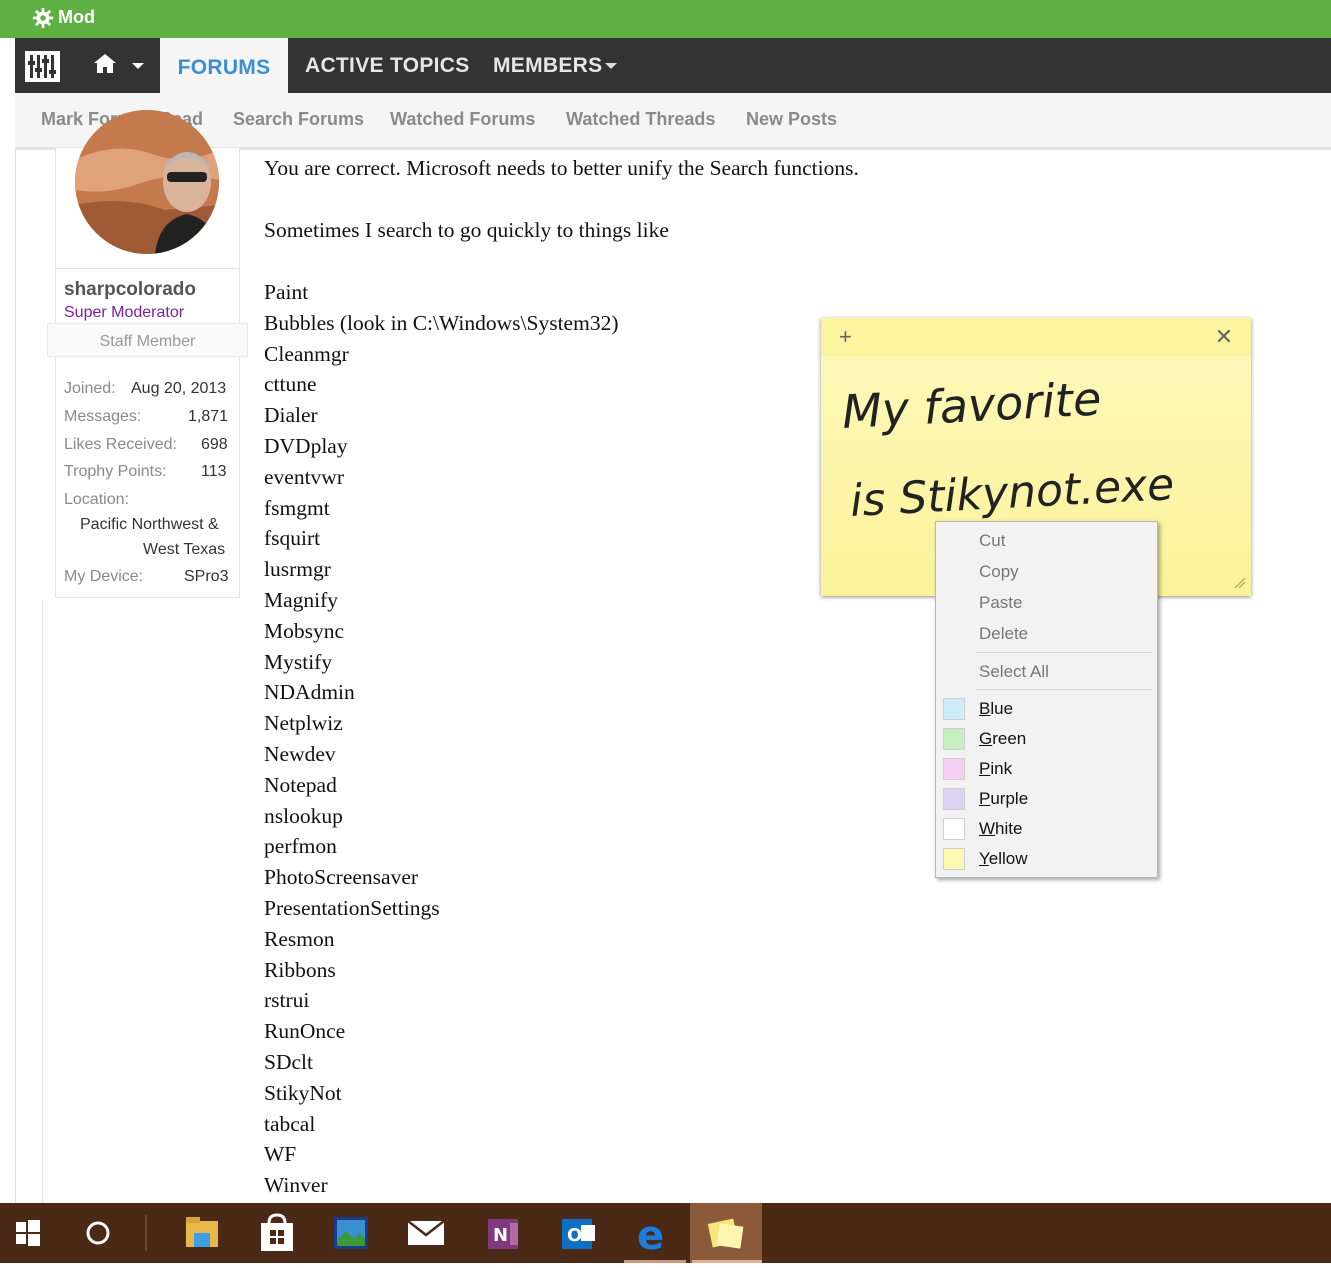 Image resolution: width=1331 pixels, height=1268 pixels. I want to click on post-list-item: Netplwiz, so click(303, 723).